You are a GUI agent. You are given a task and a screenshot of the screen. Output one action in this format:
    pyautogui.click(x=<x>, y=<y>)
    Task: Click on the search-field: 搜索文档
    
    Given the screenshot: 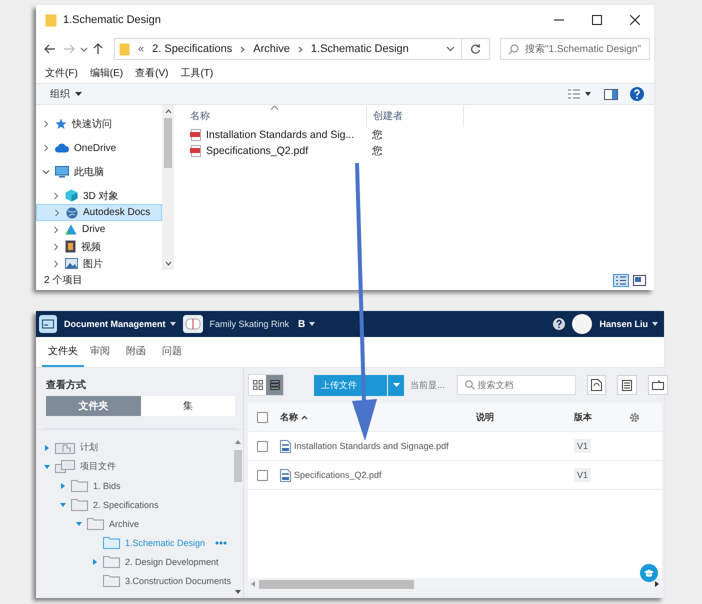 What is the action you would take?
    pyautogui.click(x=516, y=385)
    